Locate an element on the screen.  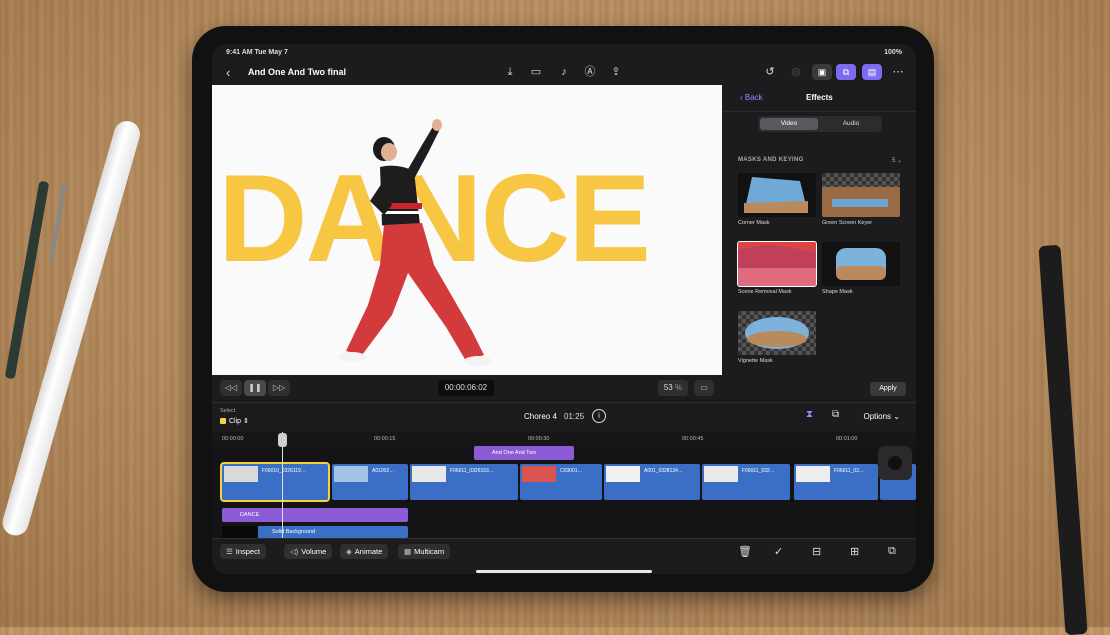
panel-back-button: ‹ Back is located at coordinates (751, 97).